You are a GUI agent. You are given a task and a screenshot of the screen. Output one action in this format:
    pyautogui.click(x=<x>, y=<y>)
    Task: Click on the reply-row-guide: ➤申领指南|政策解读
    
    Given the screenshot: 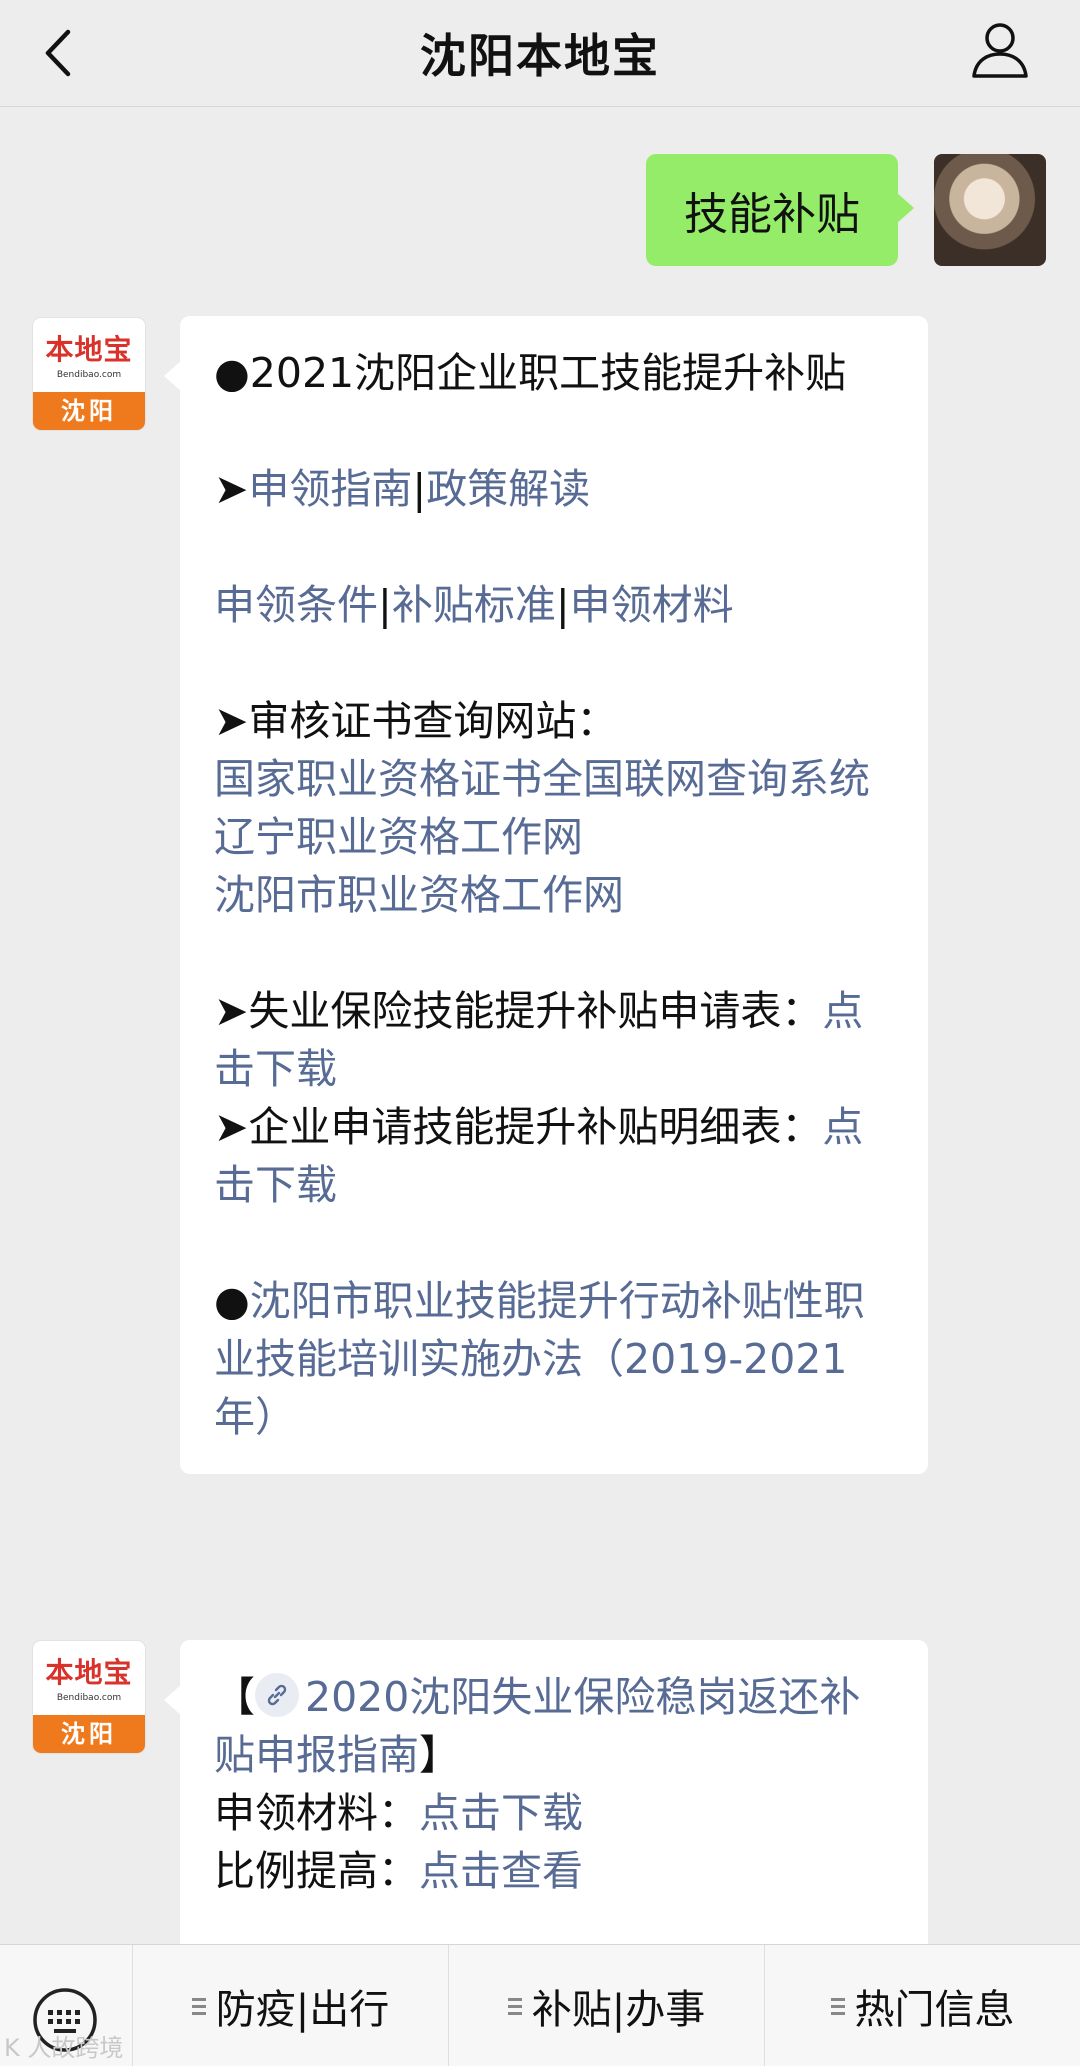 What is the action you would take?
    pyautogui.click(x=554, y=489)
    